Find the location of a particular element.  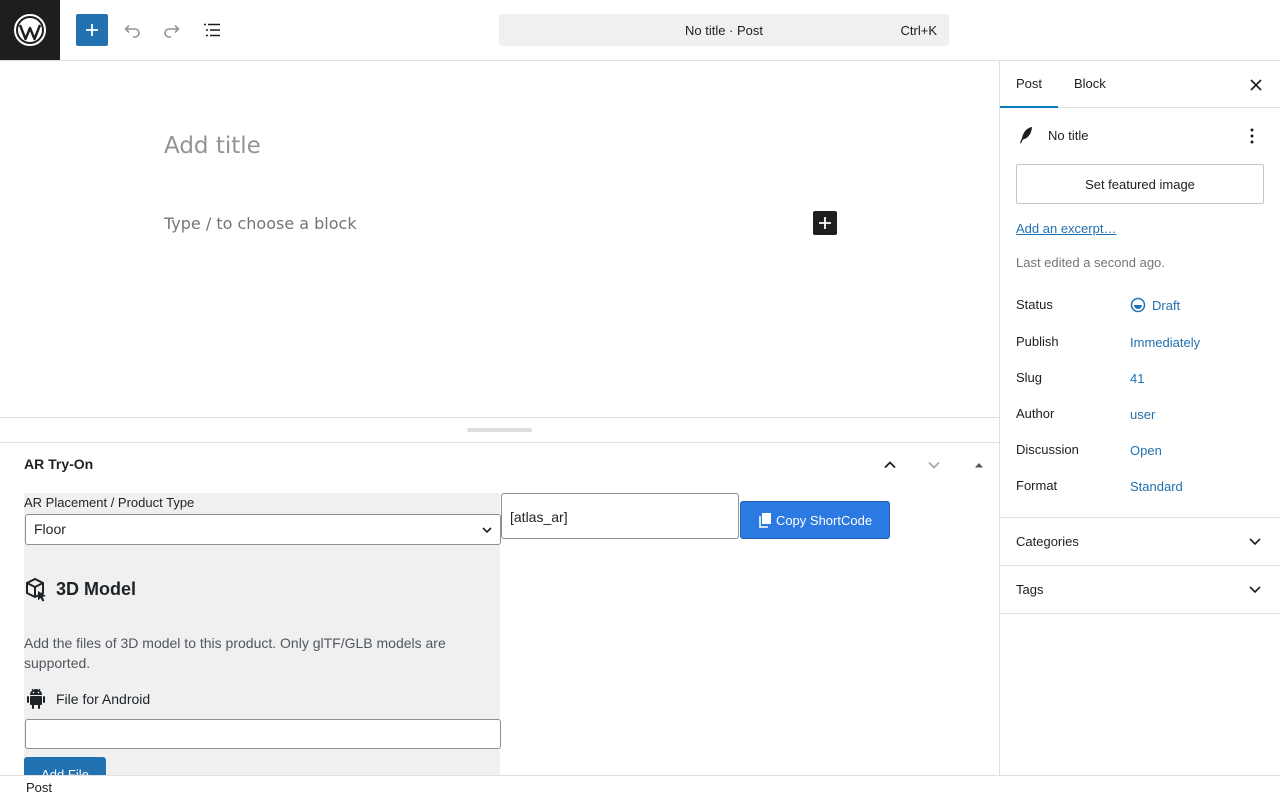

copy-shortcode-label: Copy ShortCode is located at coordinates (824, 520).